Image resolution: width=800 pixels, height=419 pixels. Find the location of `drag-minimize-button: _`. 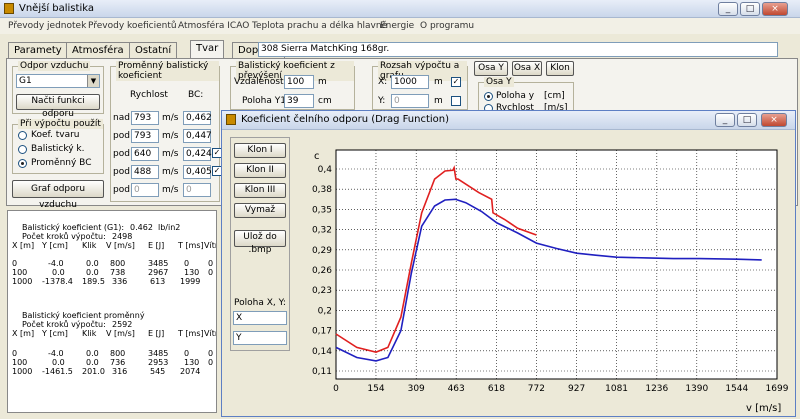

drag-minimize-button: _ is located at coordinates (725, 120).